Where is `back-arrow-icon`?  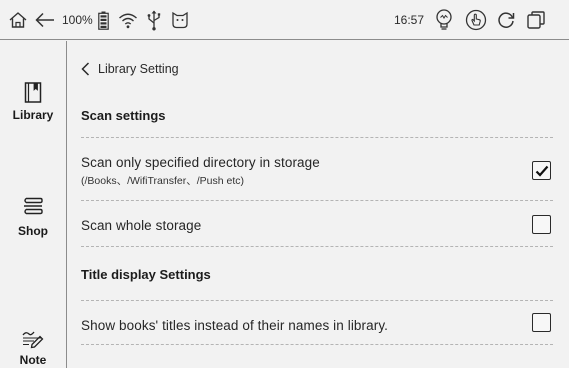 back-arrow-icon is located at coordinates (45, 20).